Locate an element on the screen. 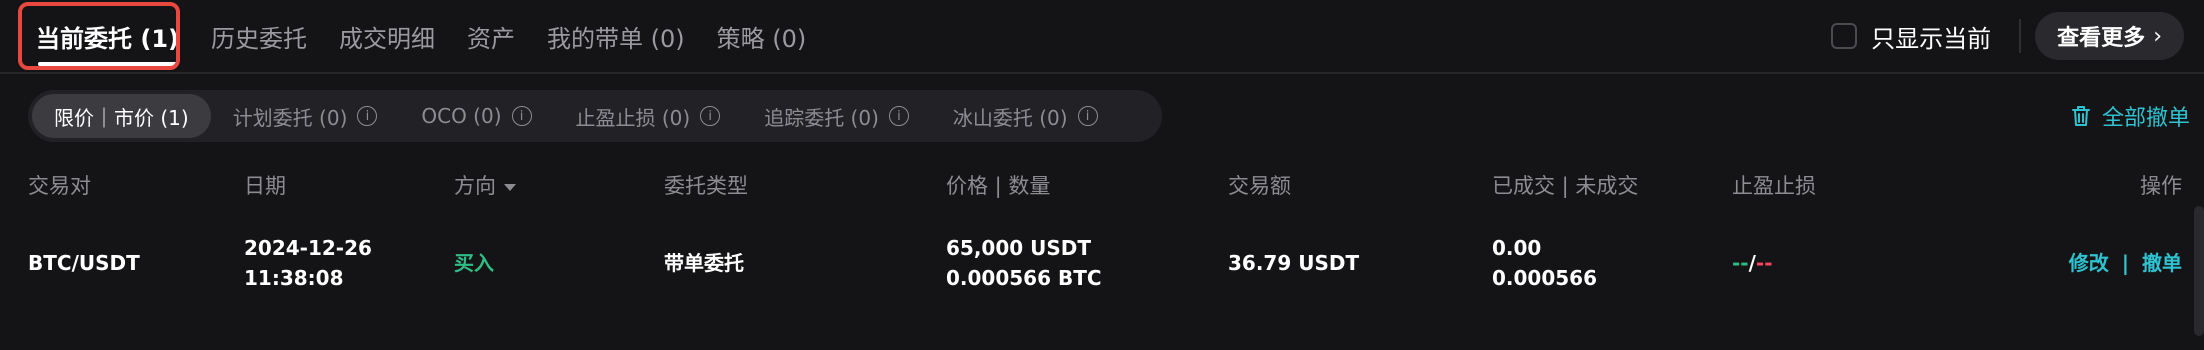 Image resolution: width=2204 pixels, height=350 pixels. tab-trade-details: 成交明细 is located at coordinates (387, 36).